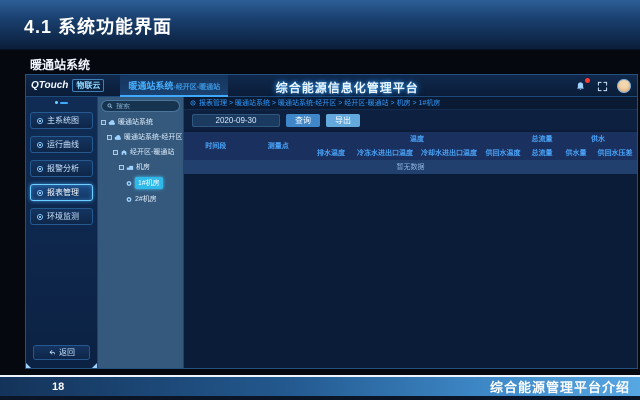 Image resolution: width=640 pixels, height=400 pixels. I want to click on tree-node-system: 暖通站系统, so click(140, 122).